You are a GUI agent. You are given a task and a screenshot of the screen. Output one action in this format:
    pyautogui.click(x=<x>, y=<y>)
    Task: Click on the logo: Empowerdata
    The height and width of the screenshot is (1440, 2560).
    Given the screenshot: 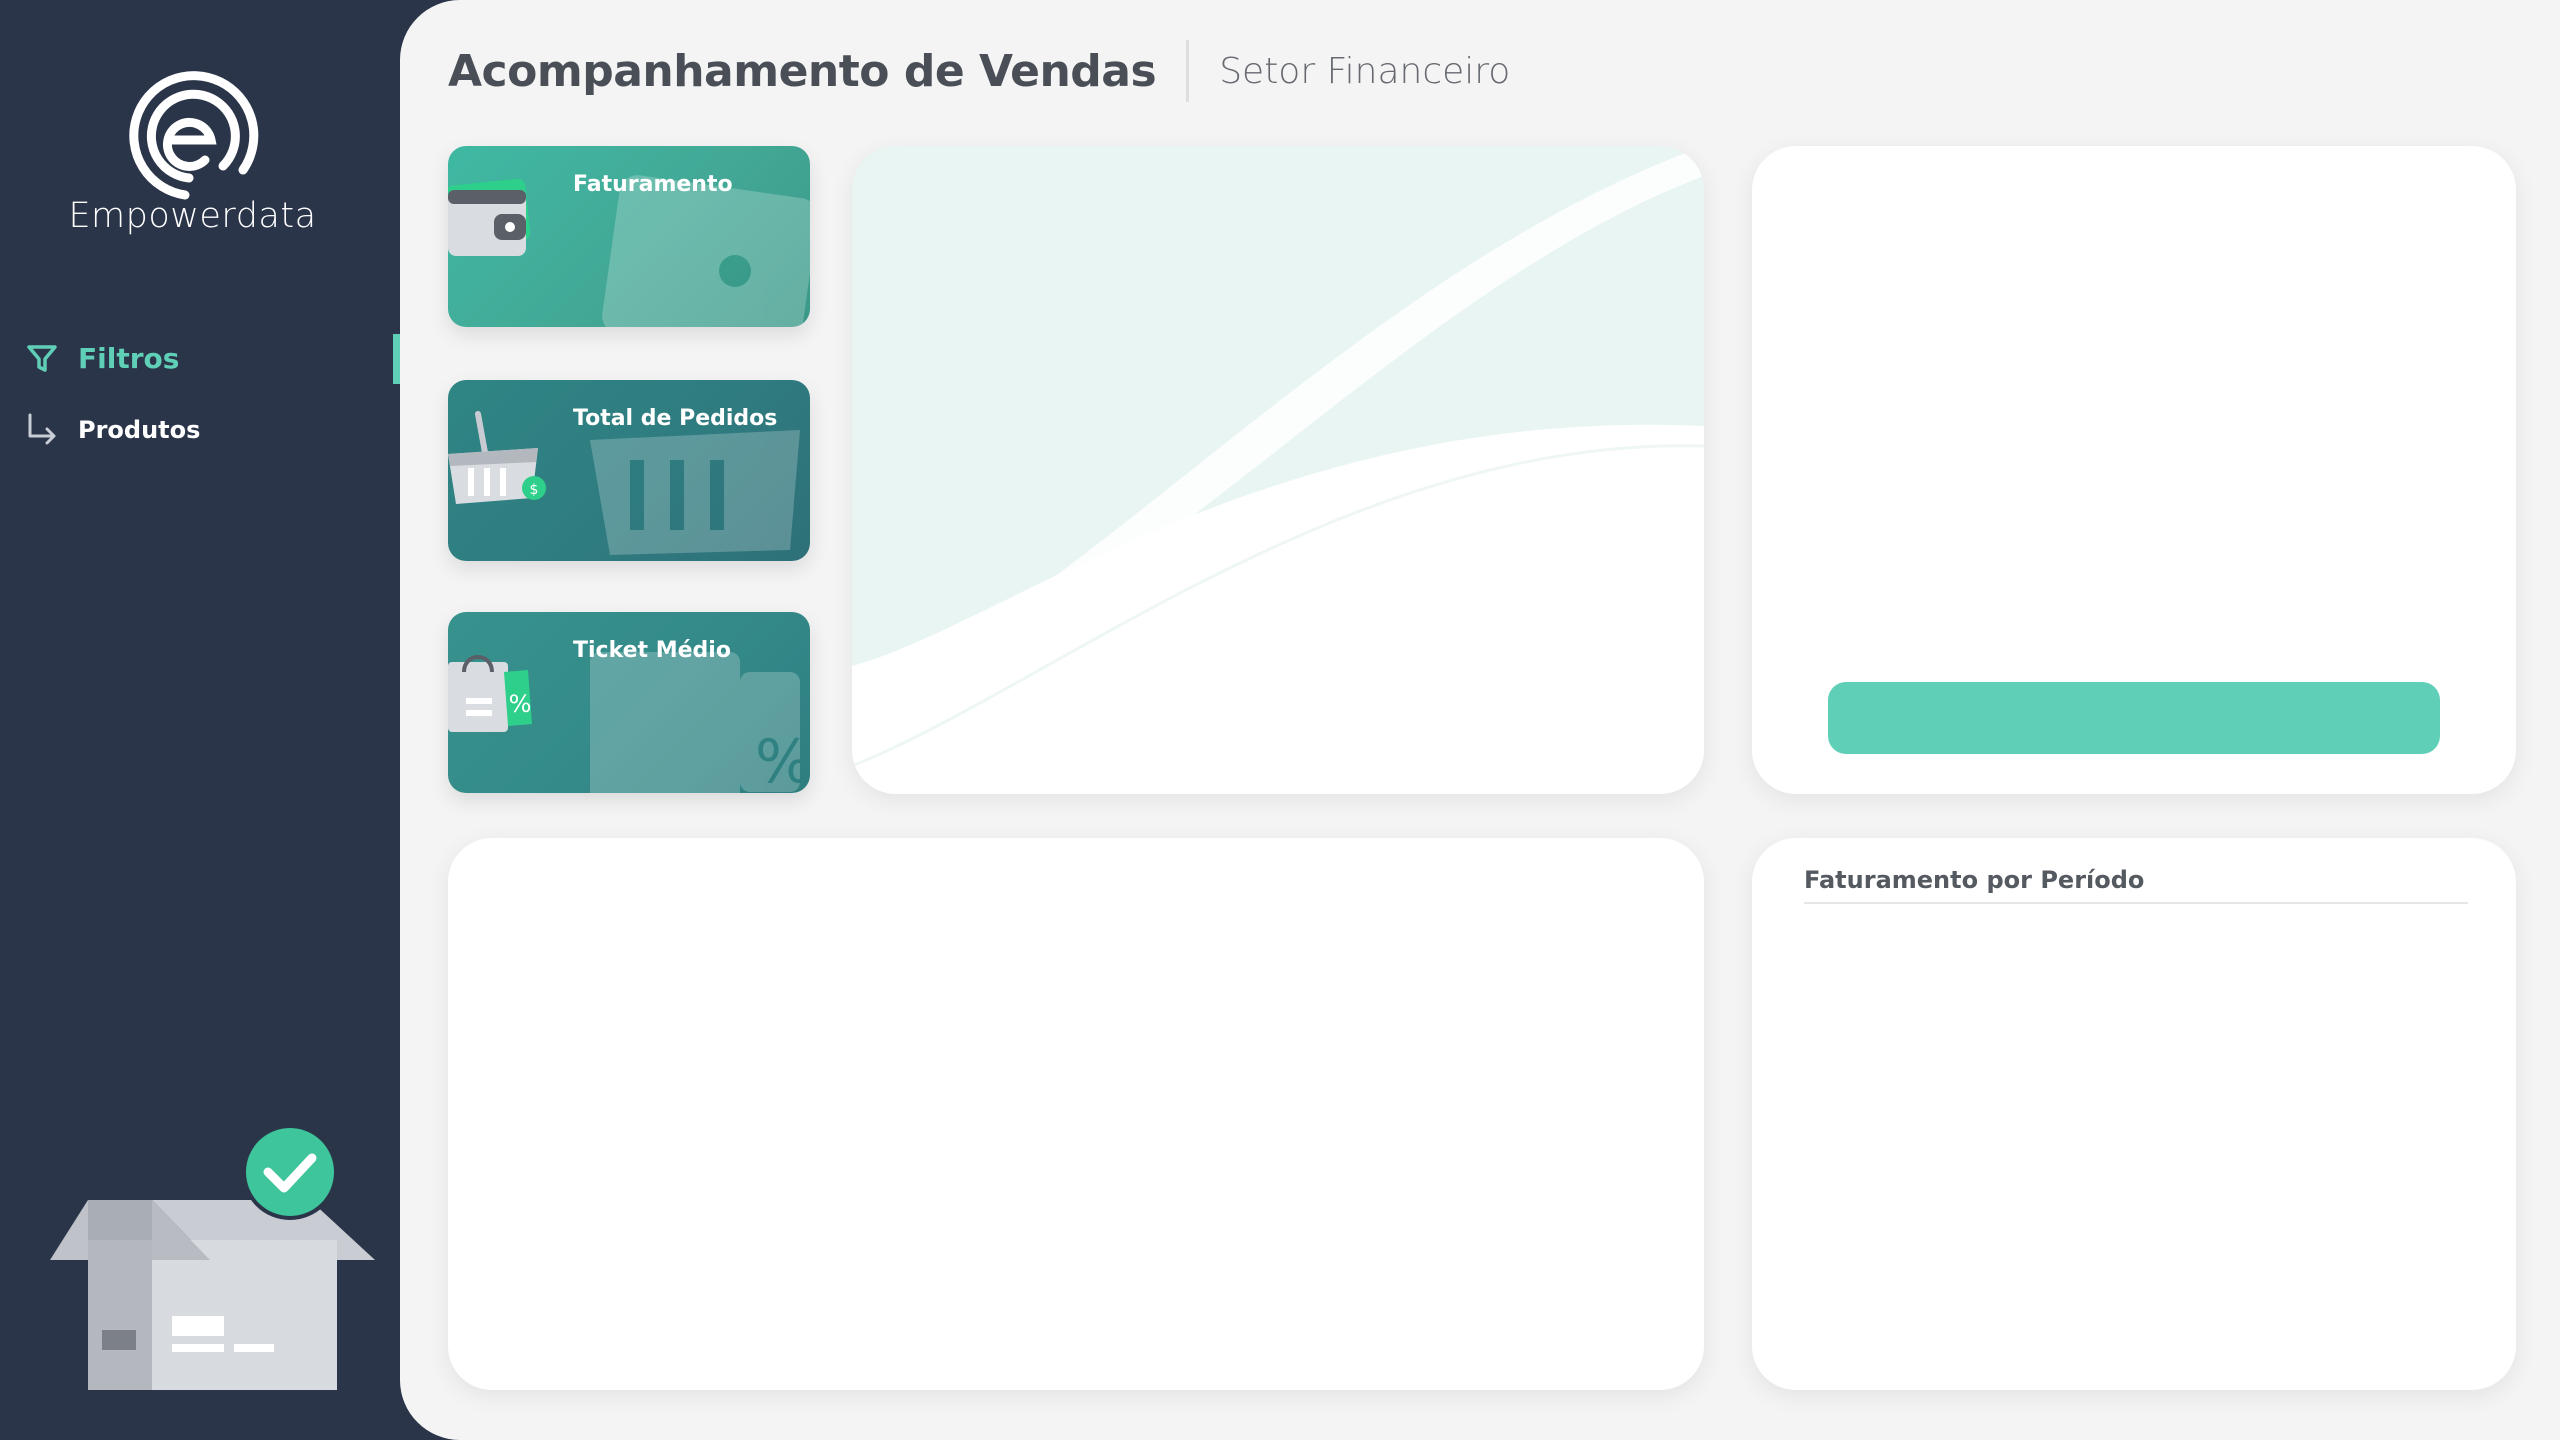 What is the action you would take?
    pyautogui.click(x=192, y=160)
    